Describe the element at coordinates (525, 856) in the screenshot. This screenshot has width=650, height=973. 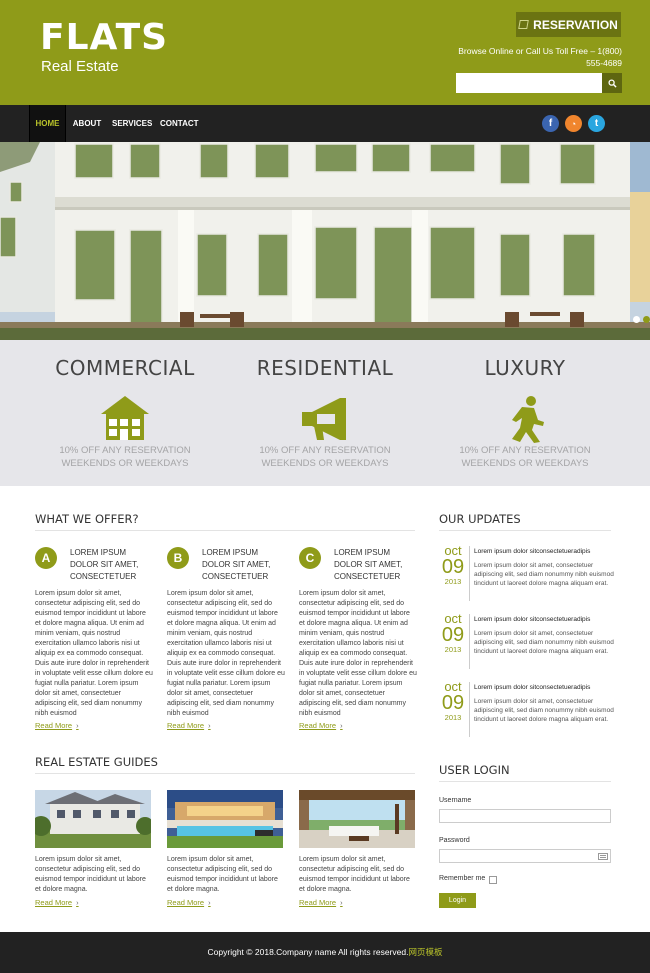
I see `password-field` at that location.